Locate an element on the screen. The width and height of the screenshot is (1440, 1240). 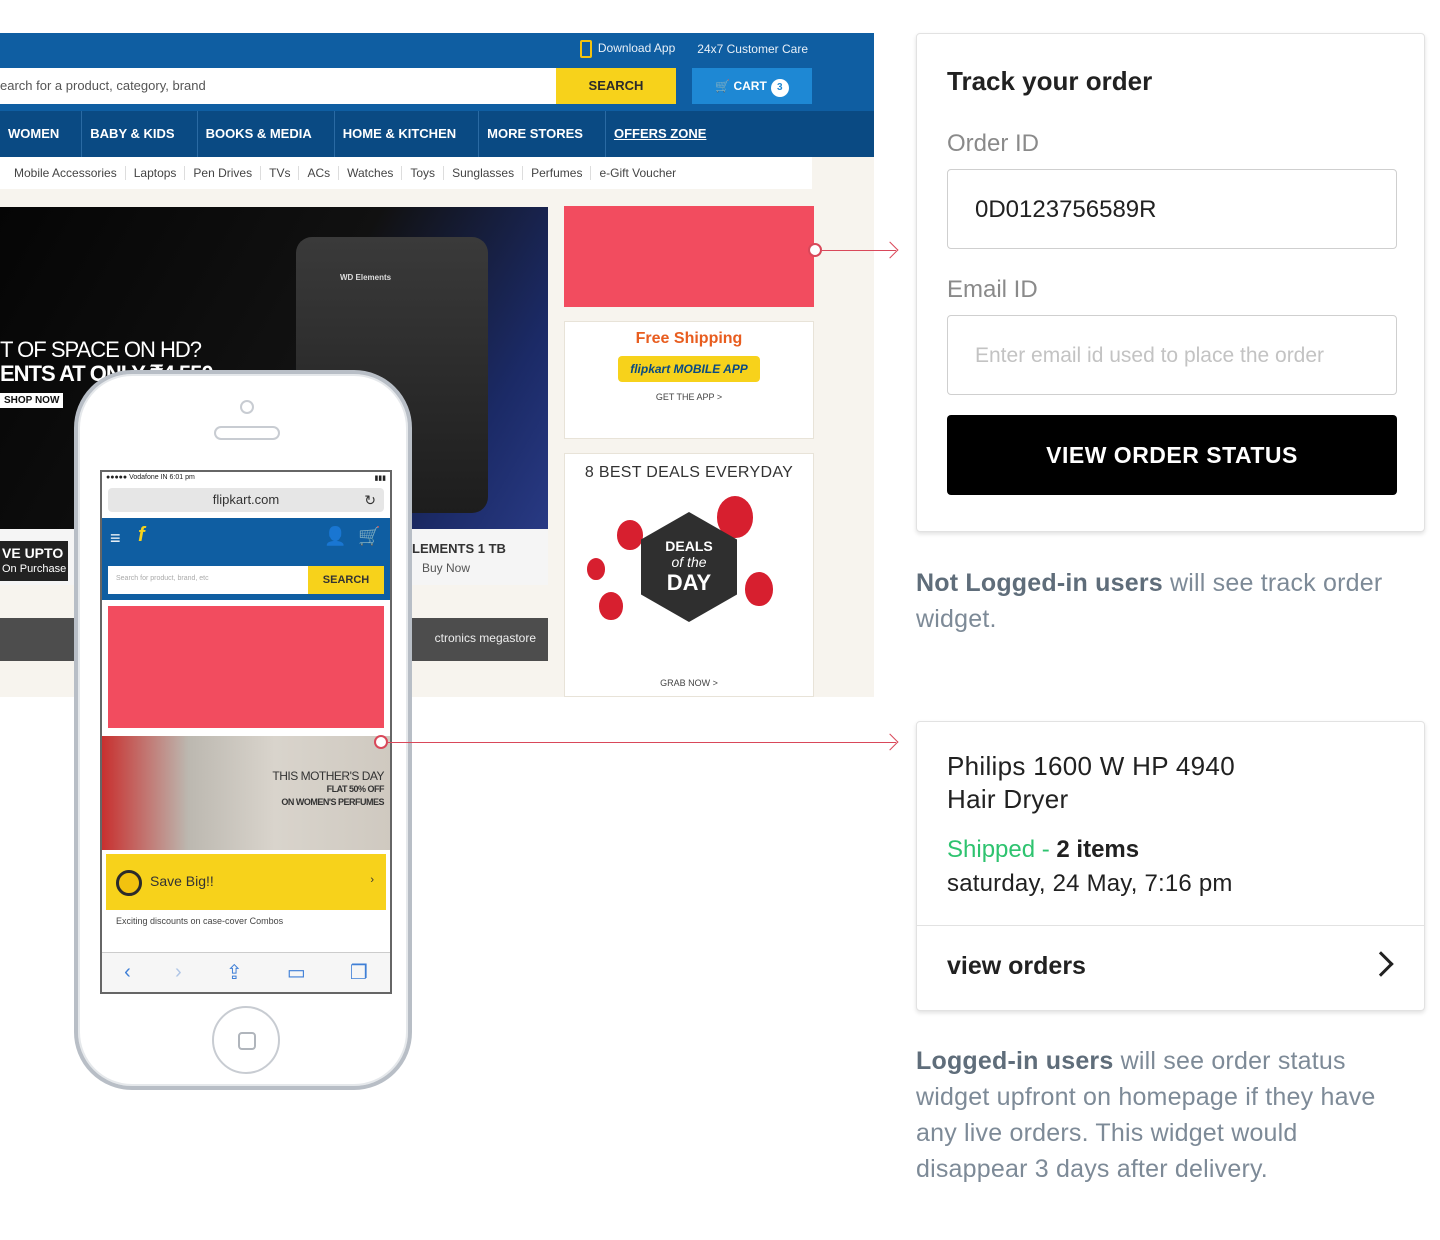
forward-icon: › is located at coordinates (178, 972).